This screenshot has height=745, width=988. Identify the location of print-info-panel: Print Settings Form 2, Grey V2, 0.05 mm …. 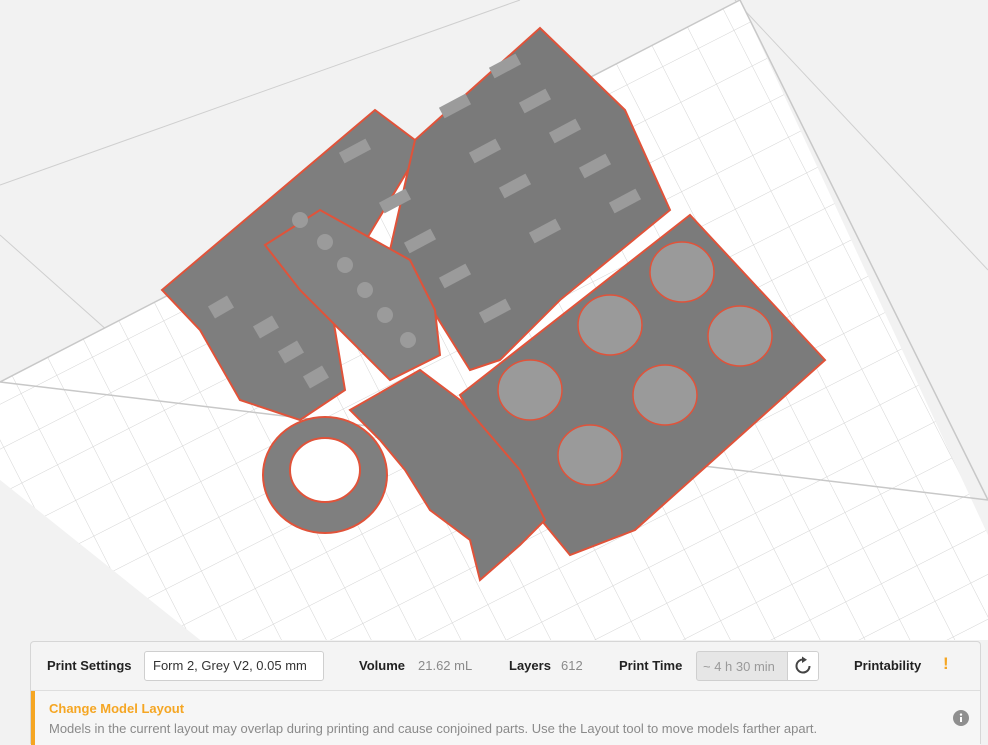
(505, 693).